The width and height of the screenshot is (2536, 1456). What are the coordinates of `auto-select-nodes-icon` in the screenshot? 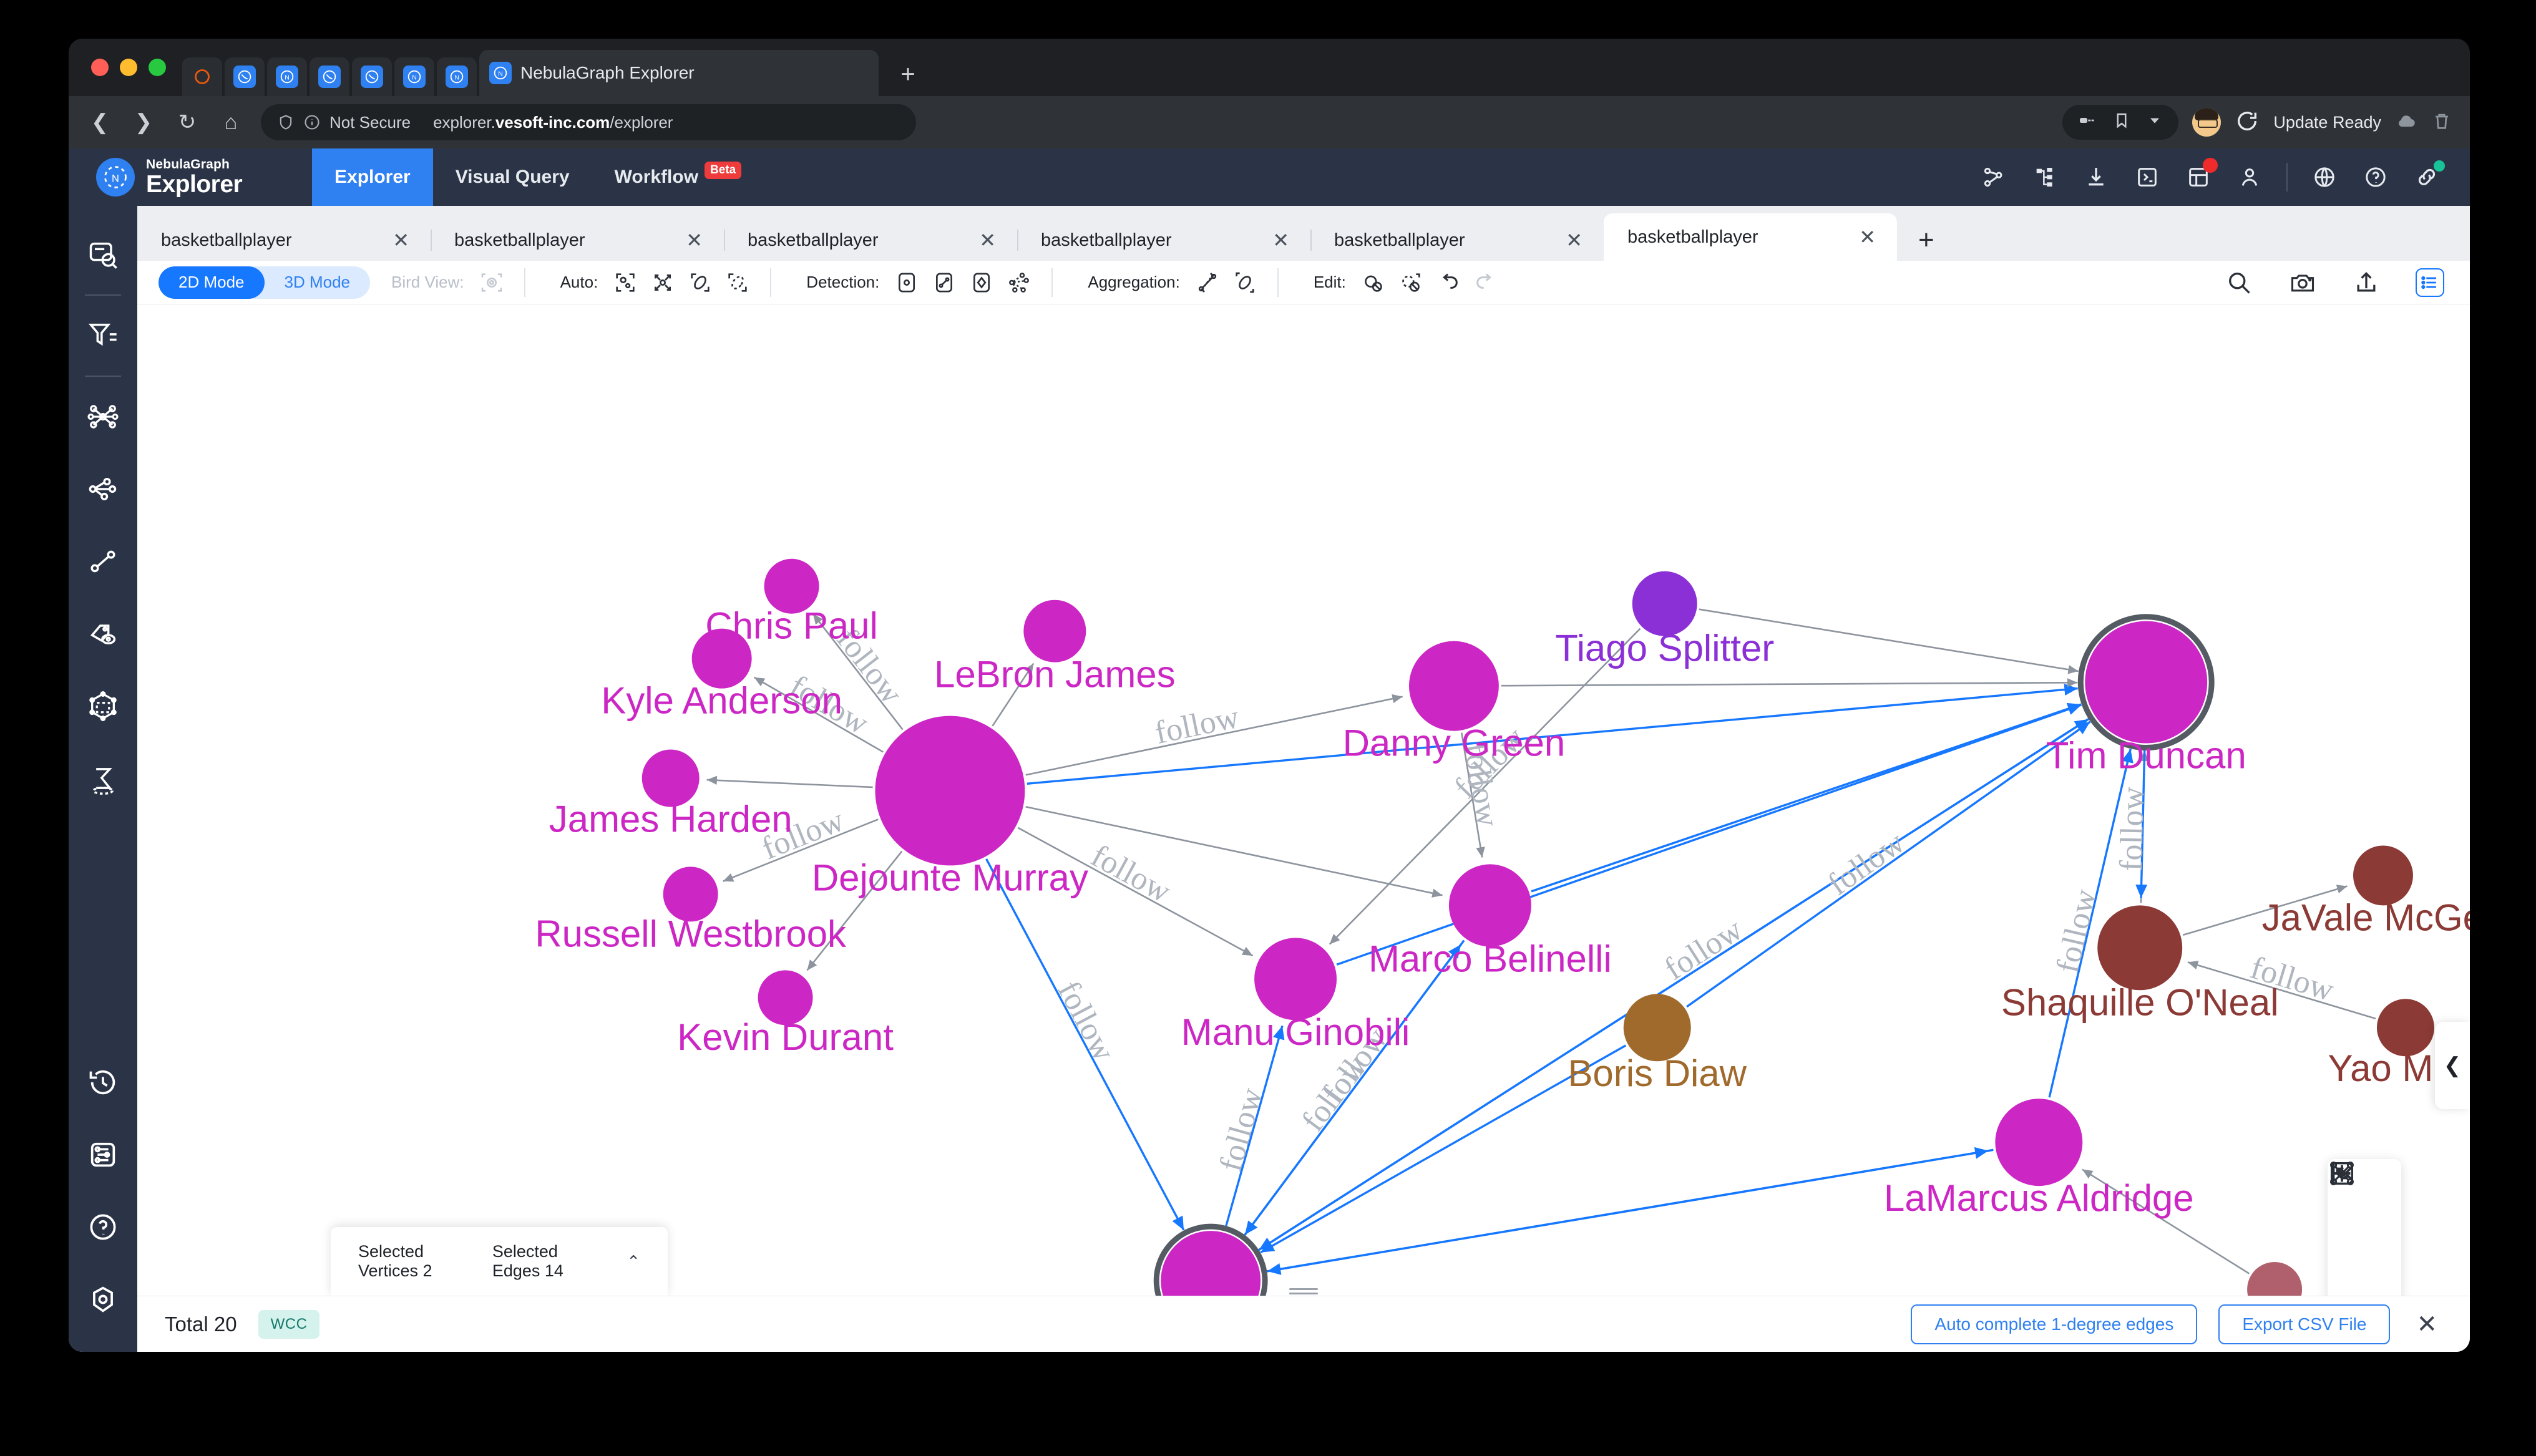 It's located at (625, 282).